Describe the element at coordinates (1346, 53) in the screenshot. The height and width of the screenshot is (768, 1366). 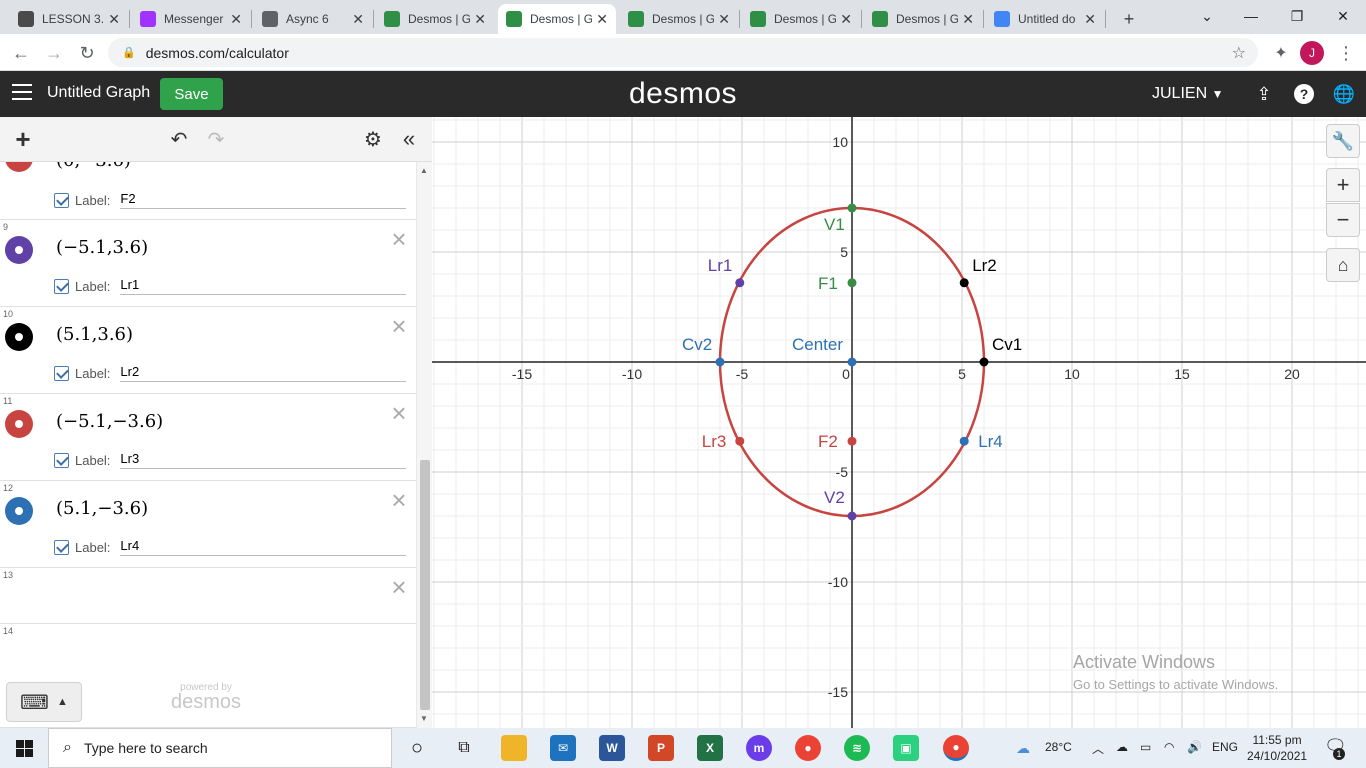
I see `browser-menu-icon: ⋮` at that location.